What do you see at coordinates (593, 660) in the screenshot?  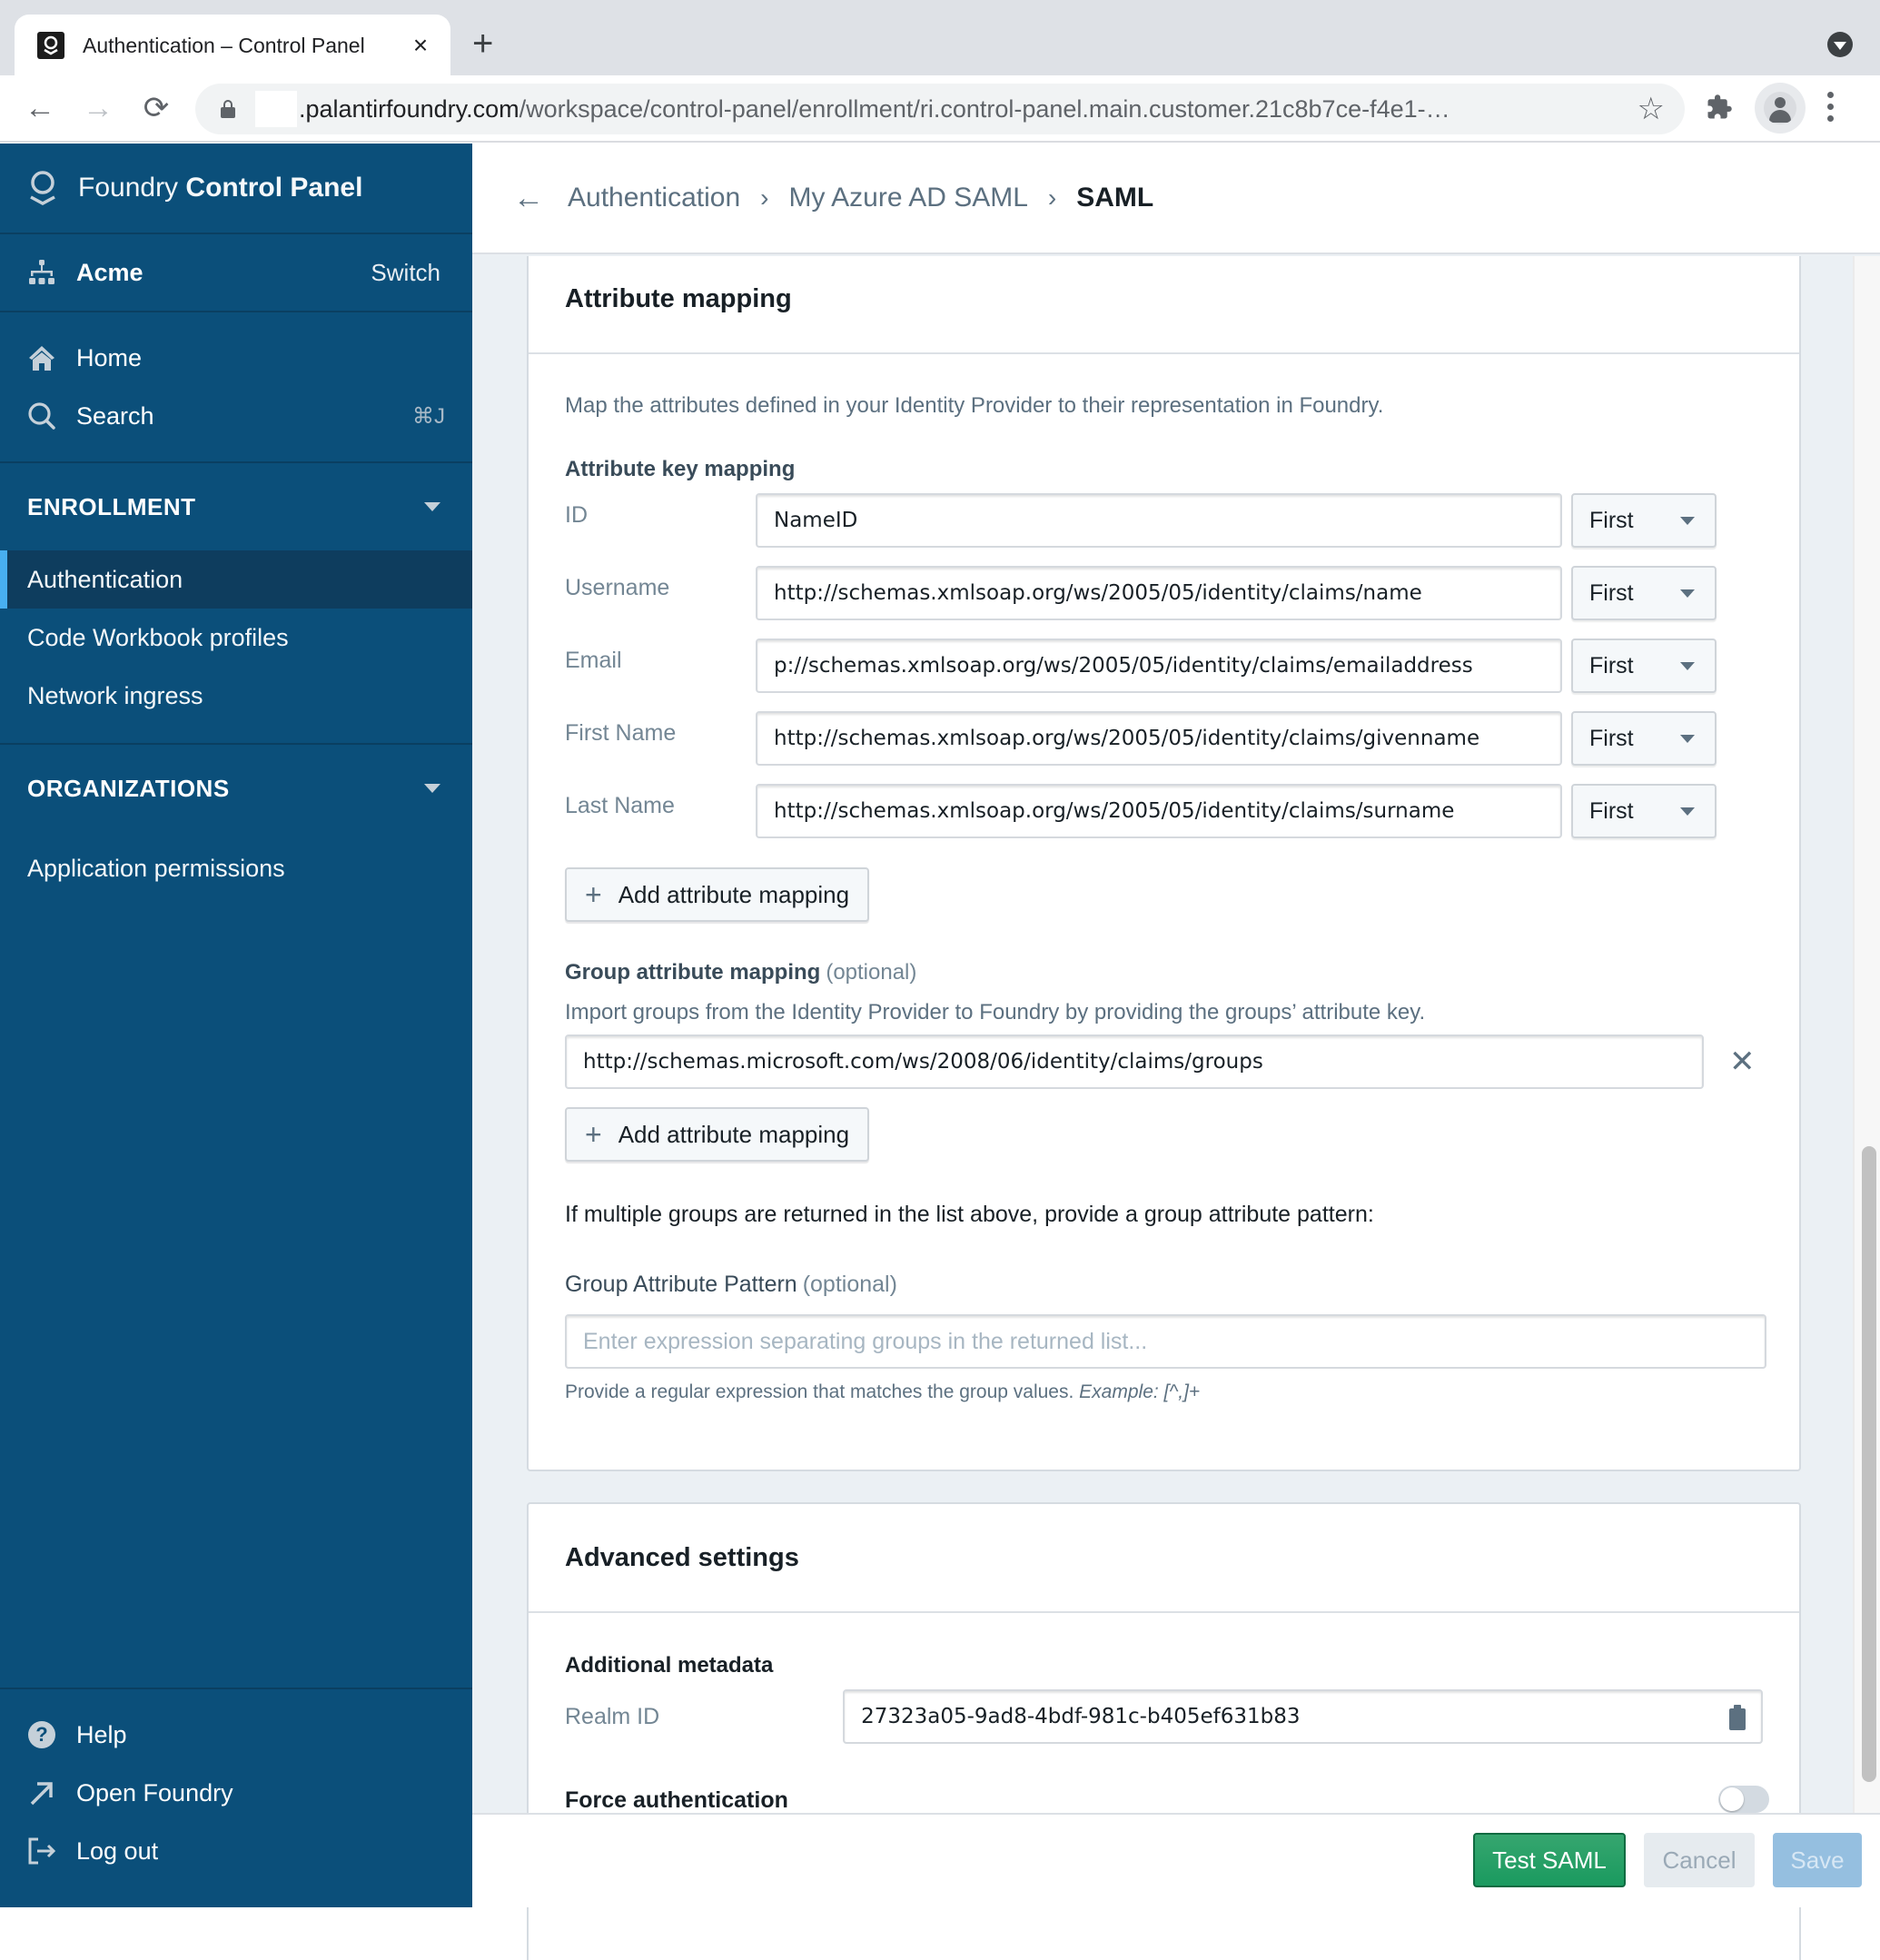 I see `mapping-label: Email` at bounding box center [593, 660].